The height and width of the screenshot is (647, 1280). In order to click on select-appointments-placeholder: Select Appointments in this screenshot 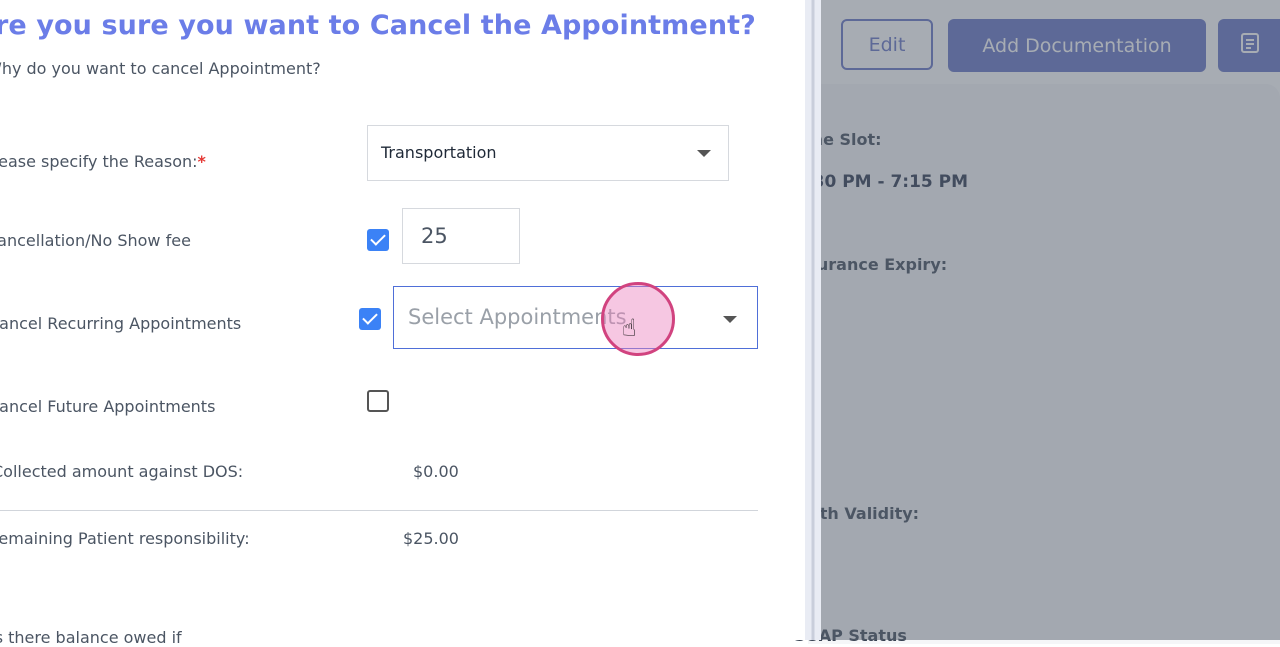, I will do `click(517, 317)`.